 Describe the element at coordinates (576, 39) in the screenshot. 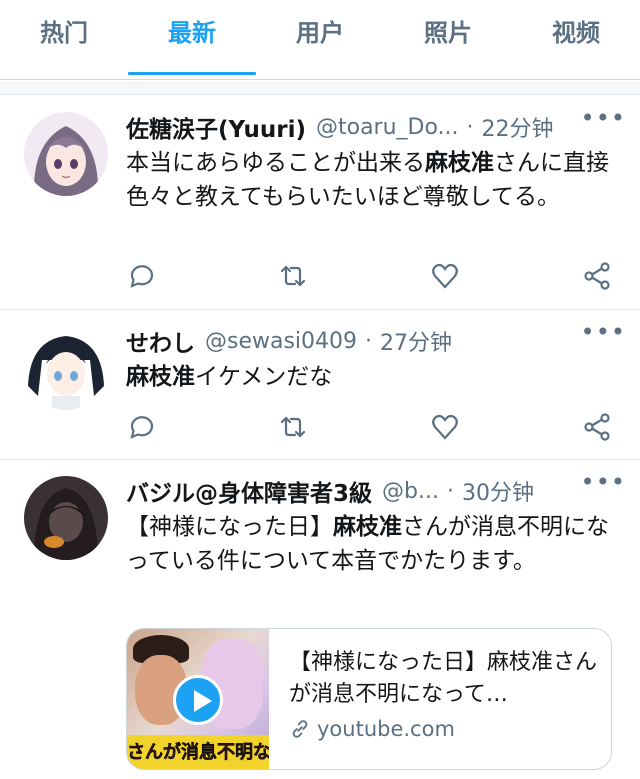

I see `tab-videos: 视频` at that location.